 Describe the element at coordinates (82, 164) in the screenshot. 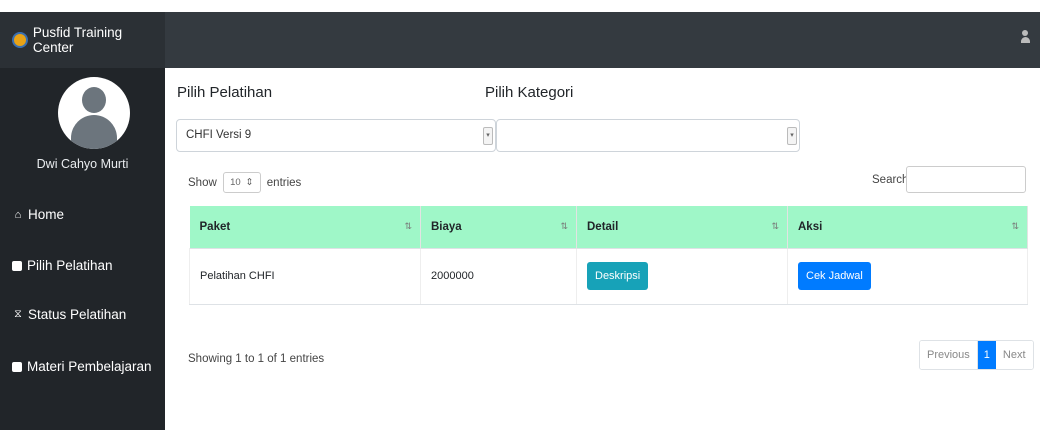

I see `username: Dwi Cahyo Murti` at that location.